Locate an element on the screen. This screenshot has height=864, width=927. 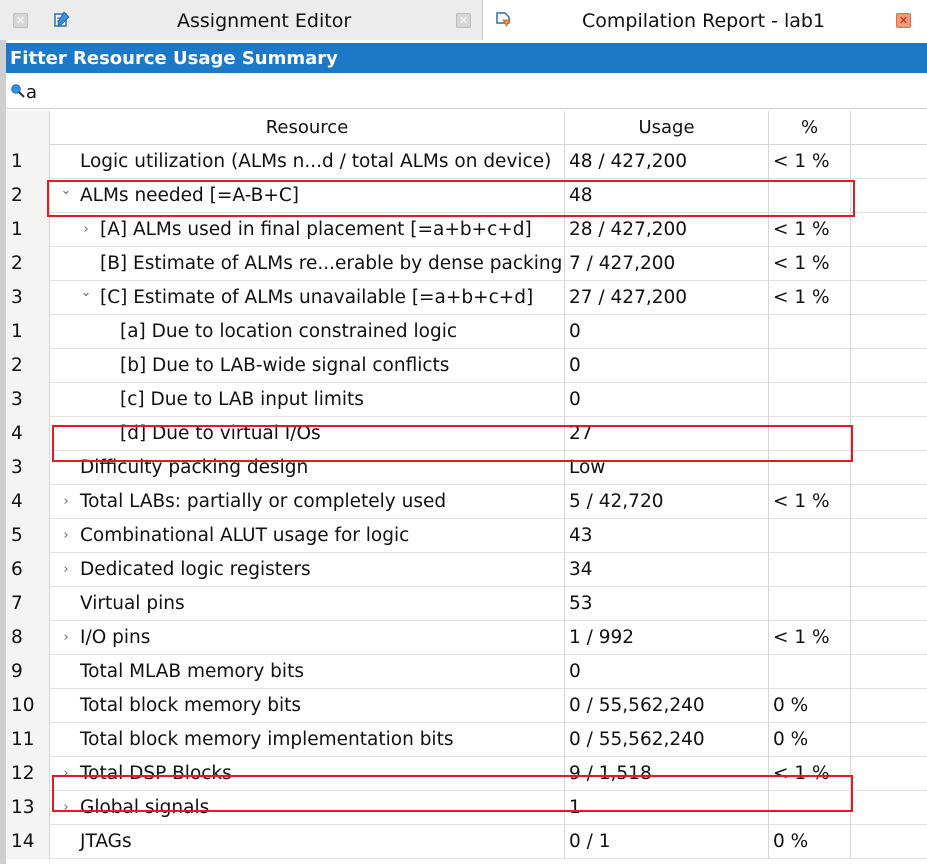
resource-cell: [b] Due to LAB-wide signal conflicts is located at coordinates (307, 366).